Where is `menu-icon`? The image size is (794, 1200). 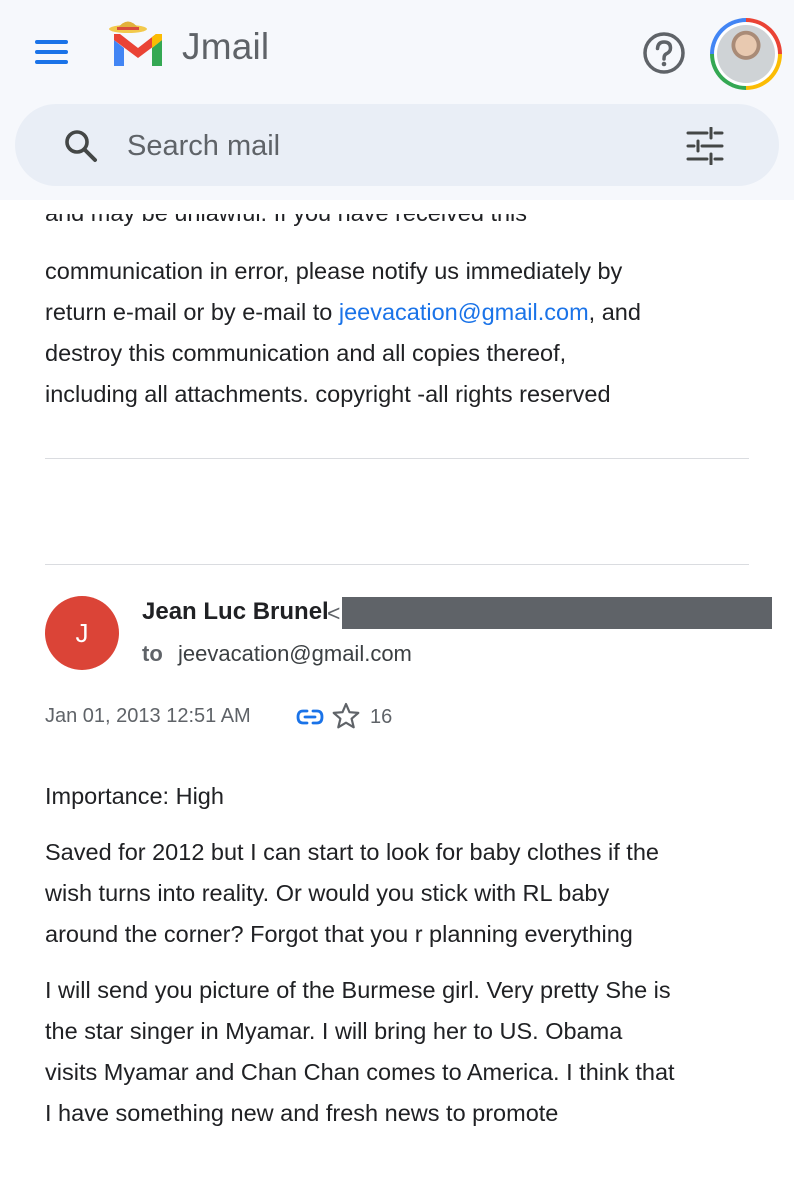
menu-icon is located at coordinates (51, 52).